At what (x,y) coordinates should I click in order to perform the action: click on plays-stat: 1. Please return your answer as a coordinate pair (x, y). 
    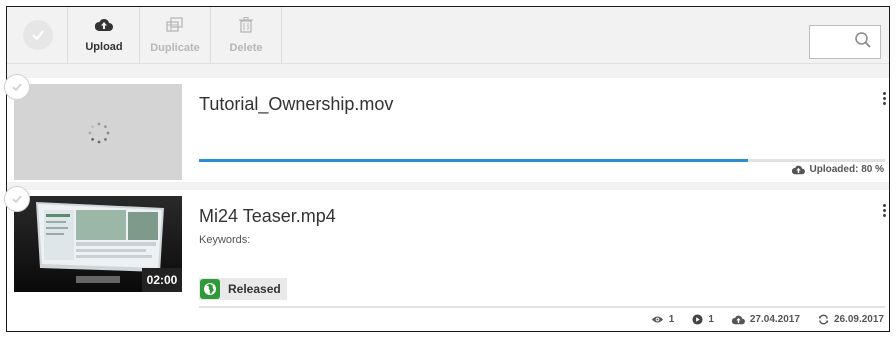
    Looking at the image, I should click on (703, 319).